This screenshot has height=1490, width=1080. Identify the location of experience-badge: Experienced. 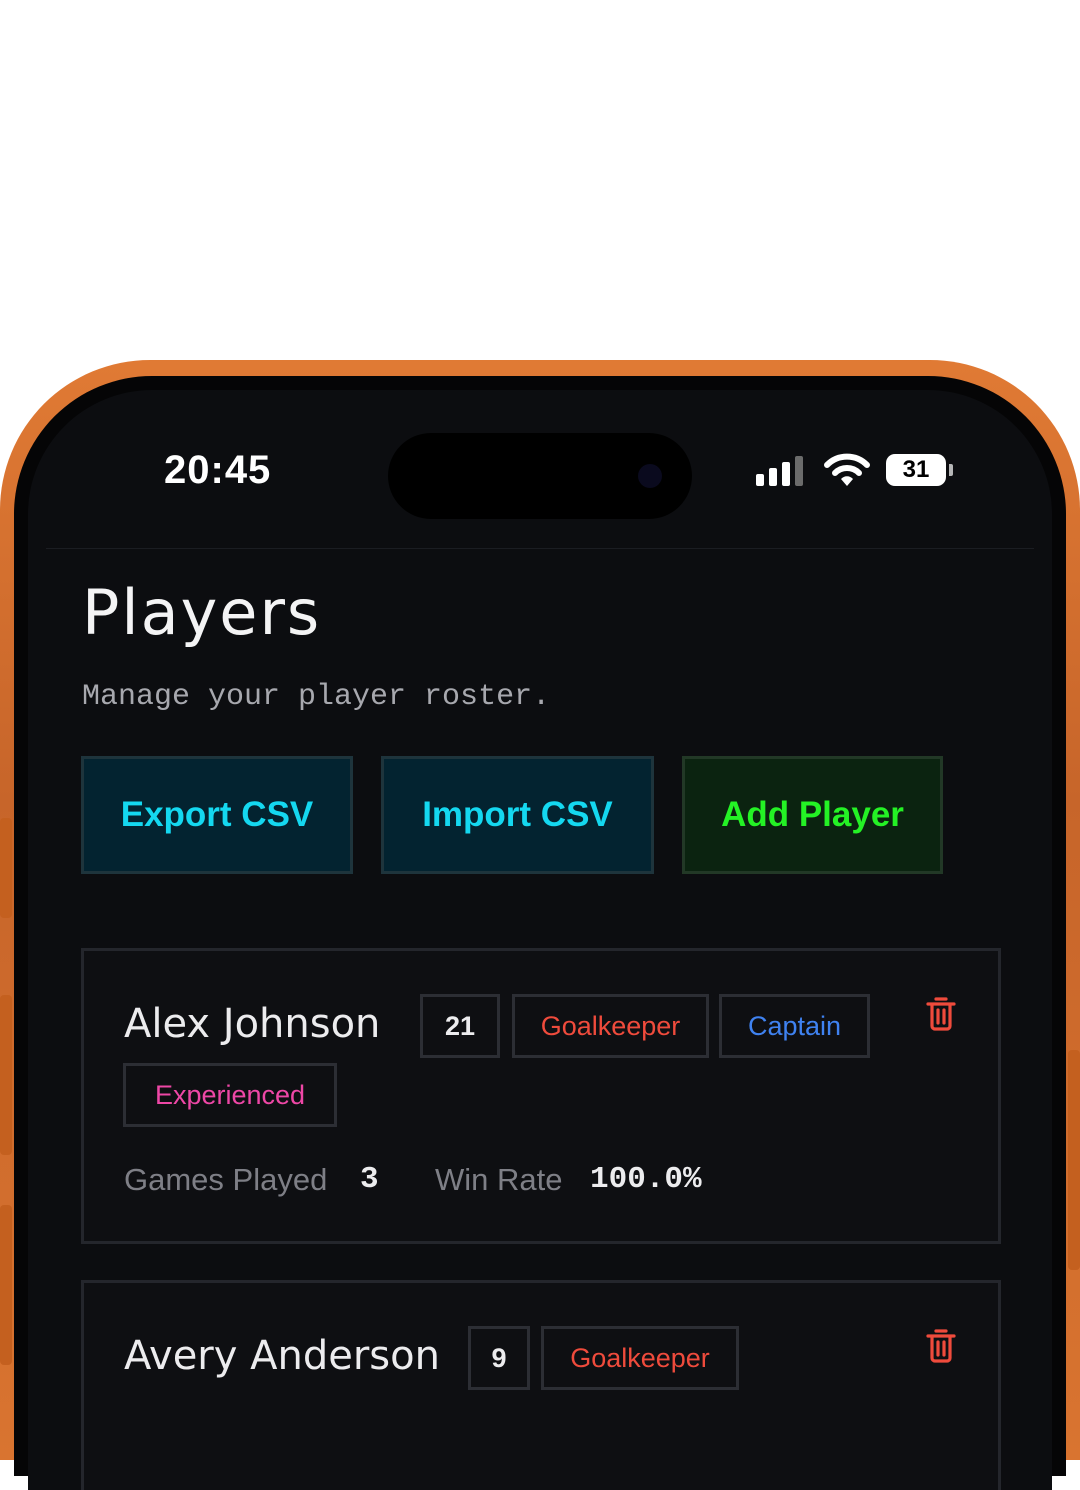
(230, 1095).